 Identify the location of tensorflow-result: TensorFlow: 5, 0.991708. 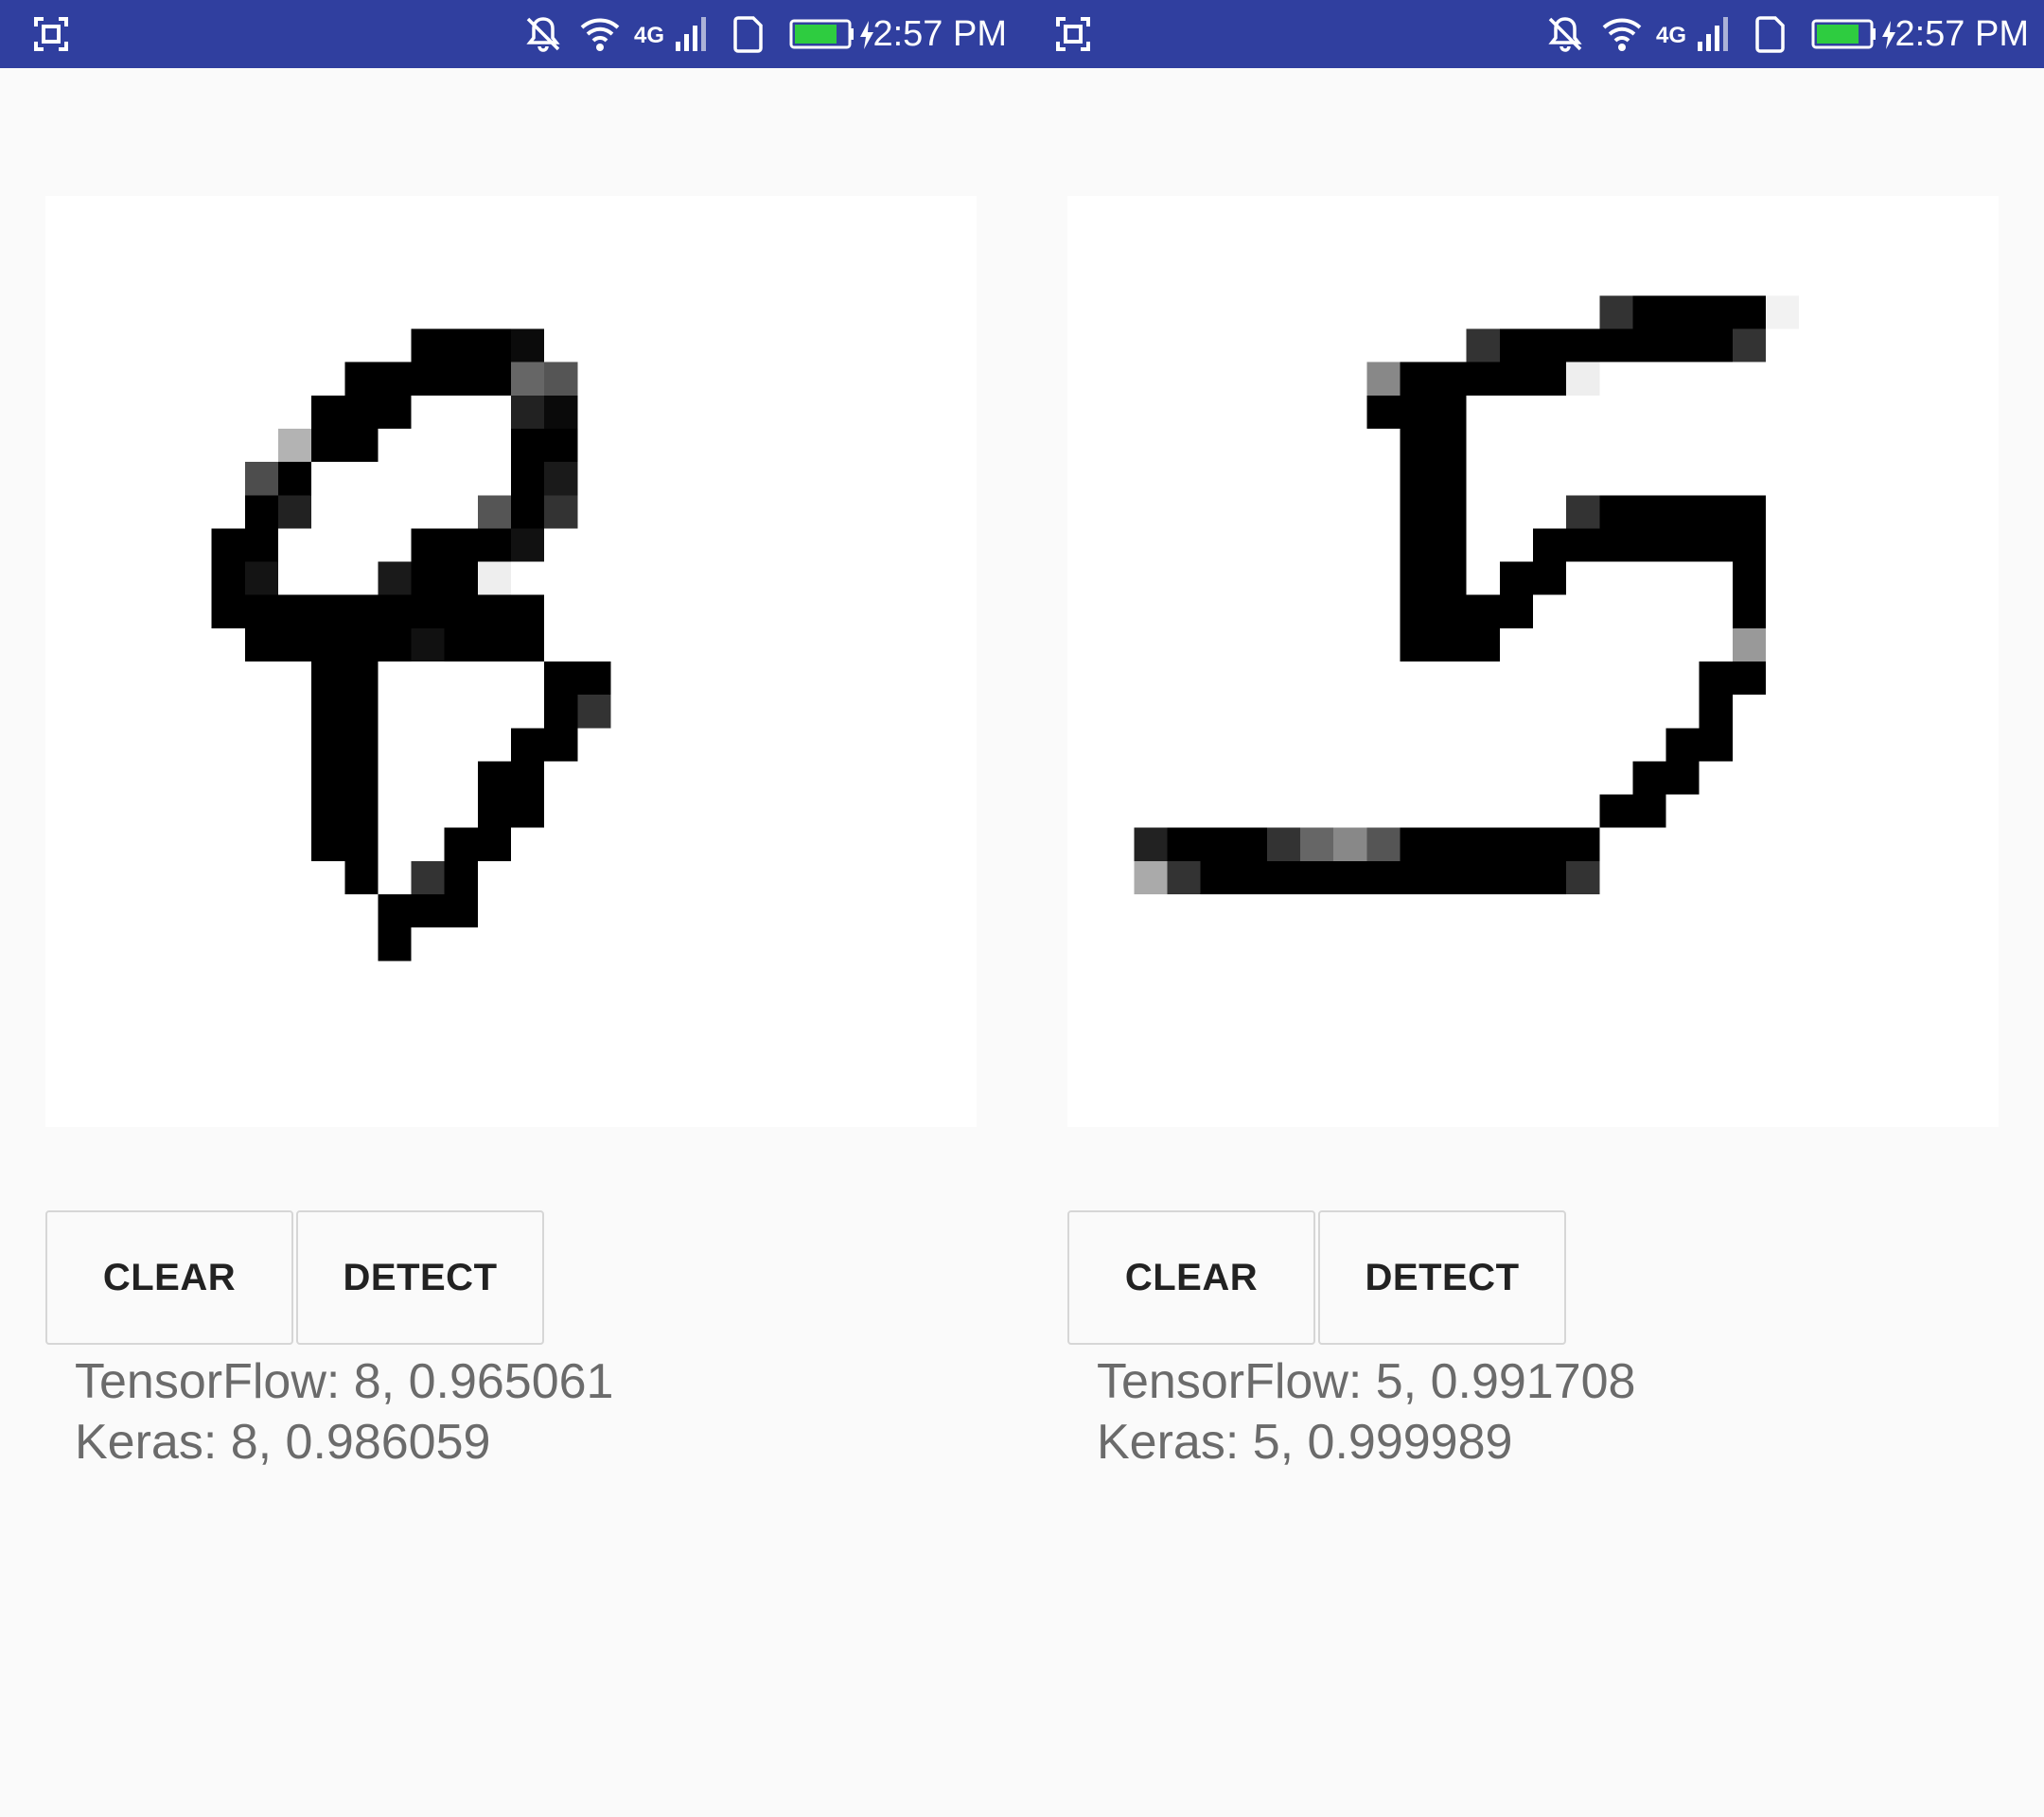
(1366, 1381).